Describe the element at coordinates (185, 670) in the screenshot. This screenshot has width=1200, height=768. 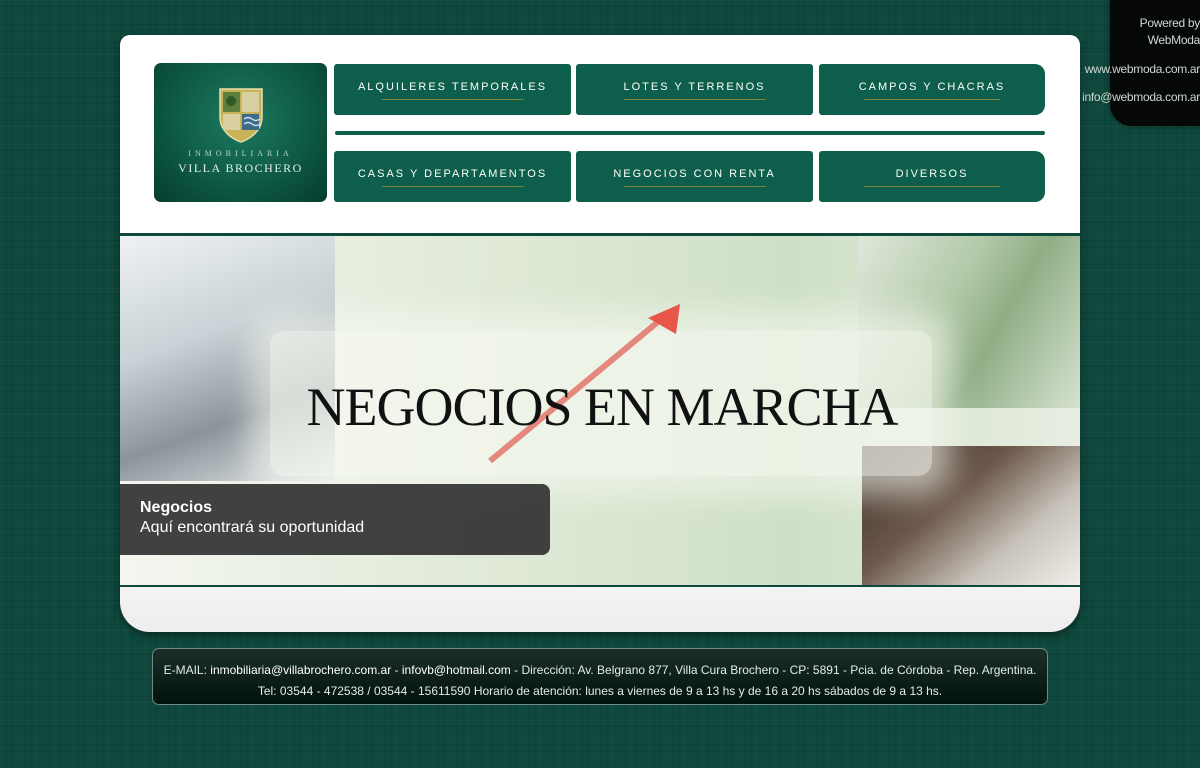
I see `footer-email-label: E-MAIL:` at that location.